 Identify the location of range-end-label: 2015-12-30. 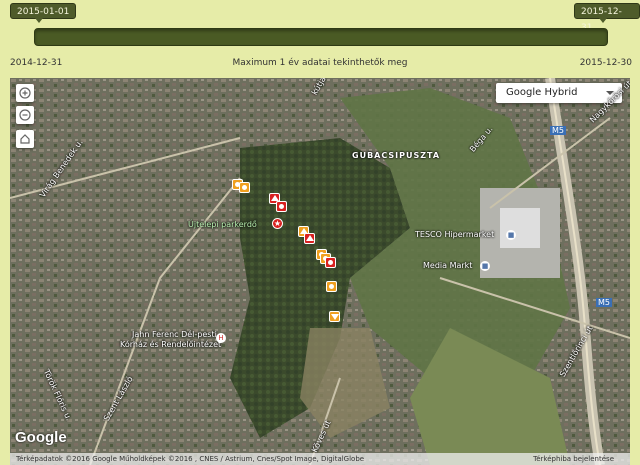
(605, 63).